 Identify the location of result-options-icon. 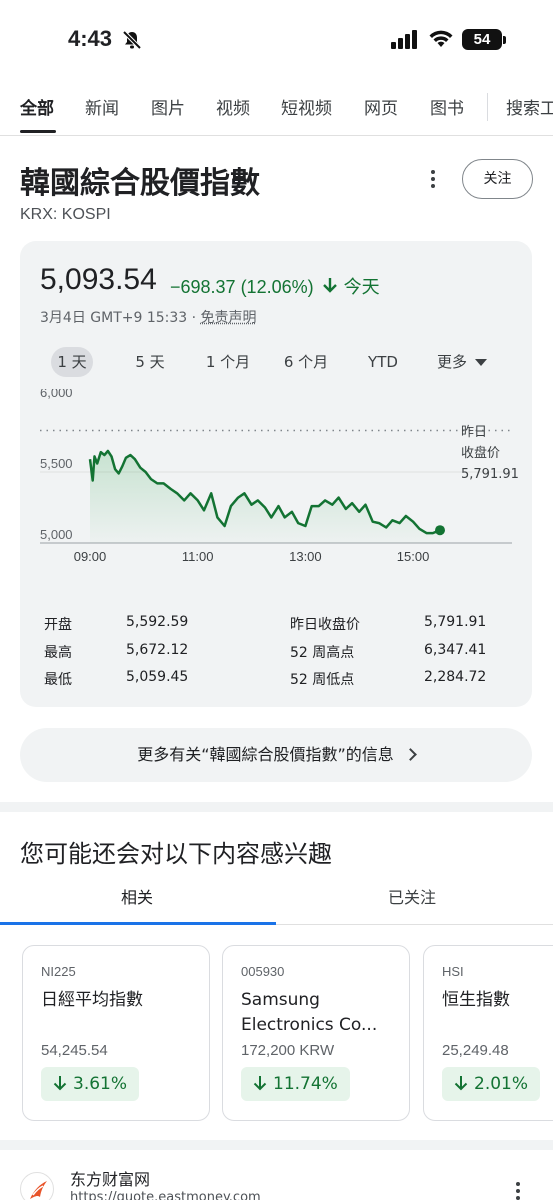
(518, 1191).